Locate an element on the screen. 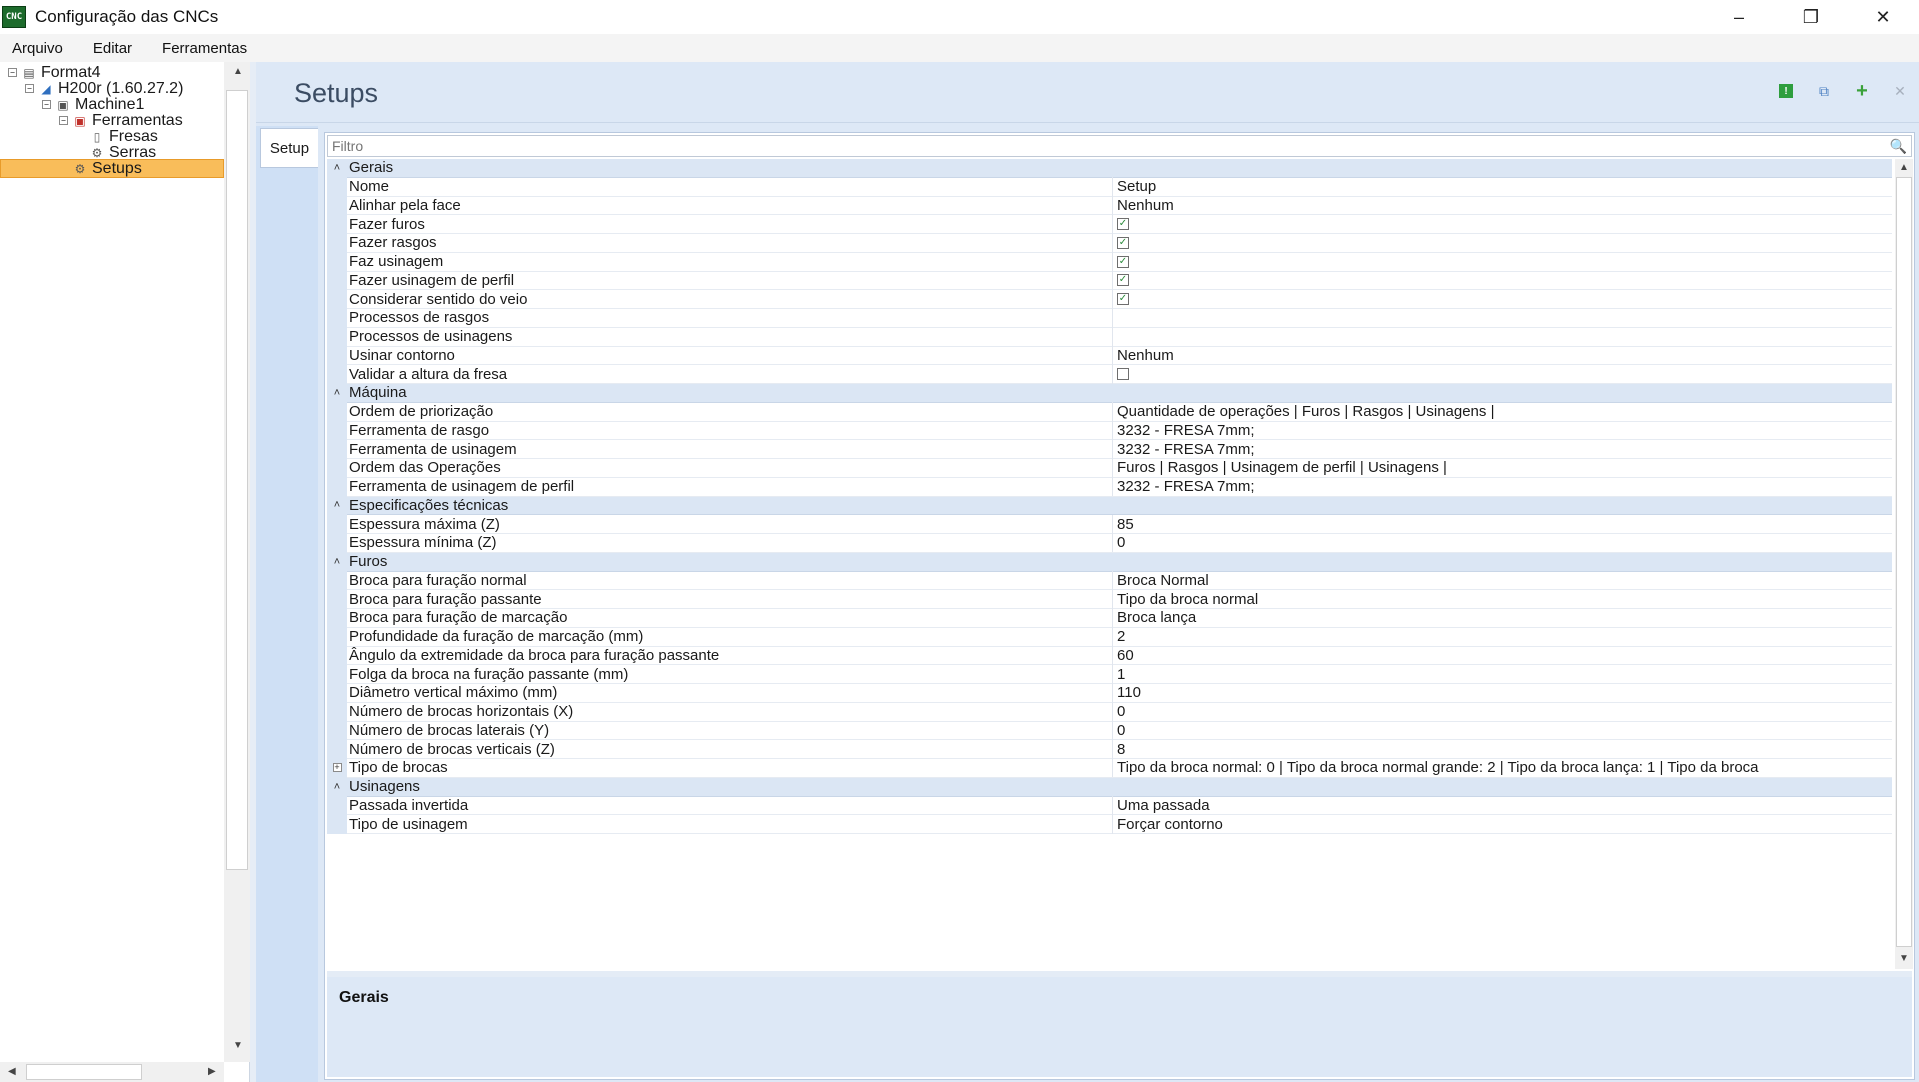 This screenshot has width=1919, height=1082. scroll-left-icon: ◀ is located at coordinates (12, 1071).